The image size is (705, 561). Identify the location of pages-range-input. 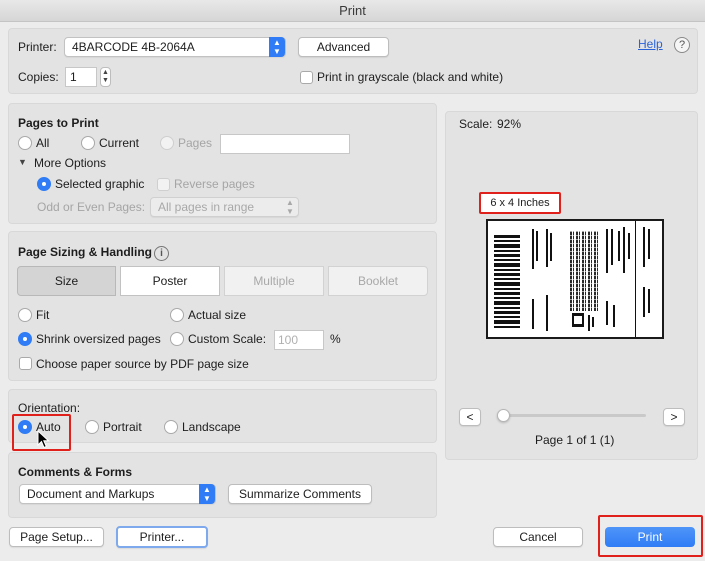
(285, 144).